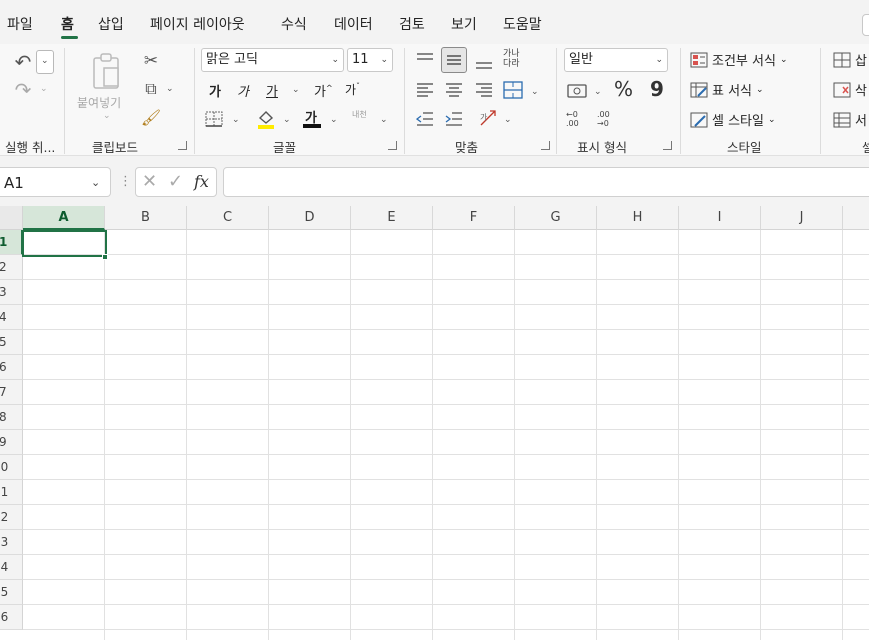 This screenshot has height=640, width=869. What do you see at coordinates (11, 242) in the screenshot?
I see `row-header-1: 1` at bounding box center [11, 242].